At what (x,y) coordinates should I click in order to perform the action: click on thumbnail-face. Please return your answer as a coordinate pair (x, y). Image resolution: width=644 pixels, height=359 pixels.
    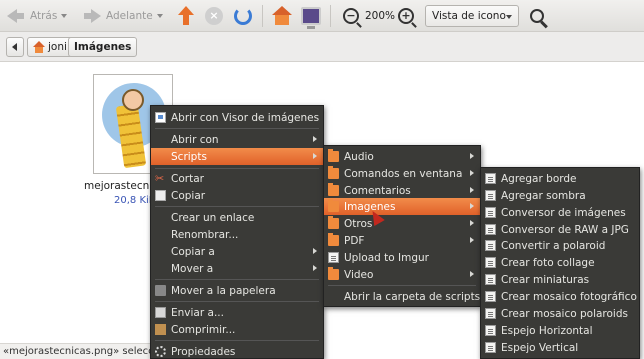
    Looking at the image, I should click on (133, 100).